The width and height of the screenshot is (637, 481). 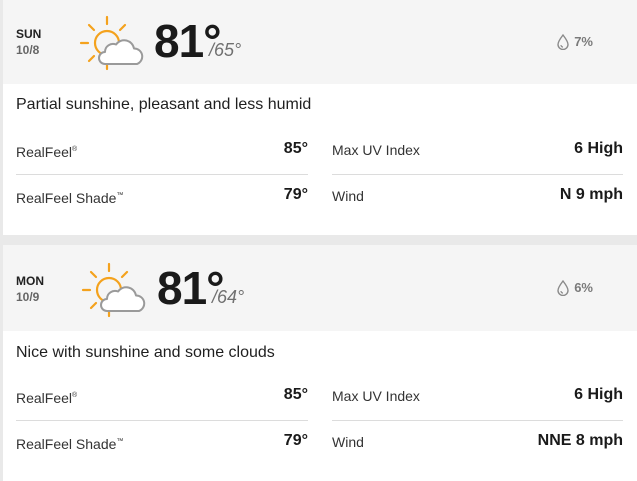 I want to click on wind-row: Wind N 9 mph, so click(x=477, y=197).